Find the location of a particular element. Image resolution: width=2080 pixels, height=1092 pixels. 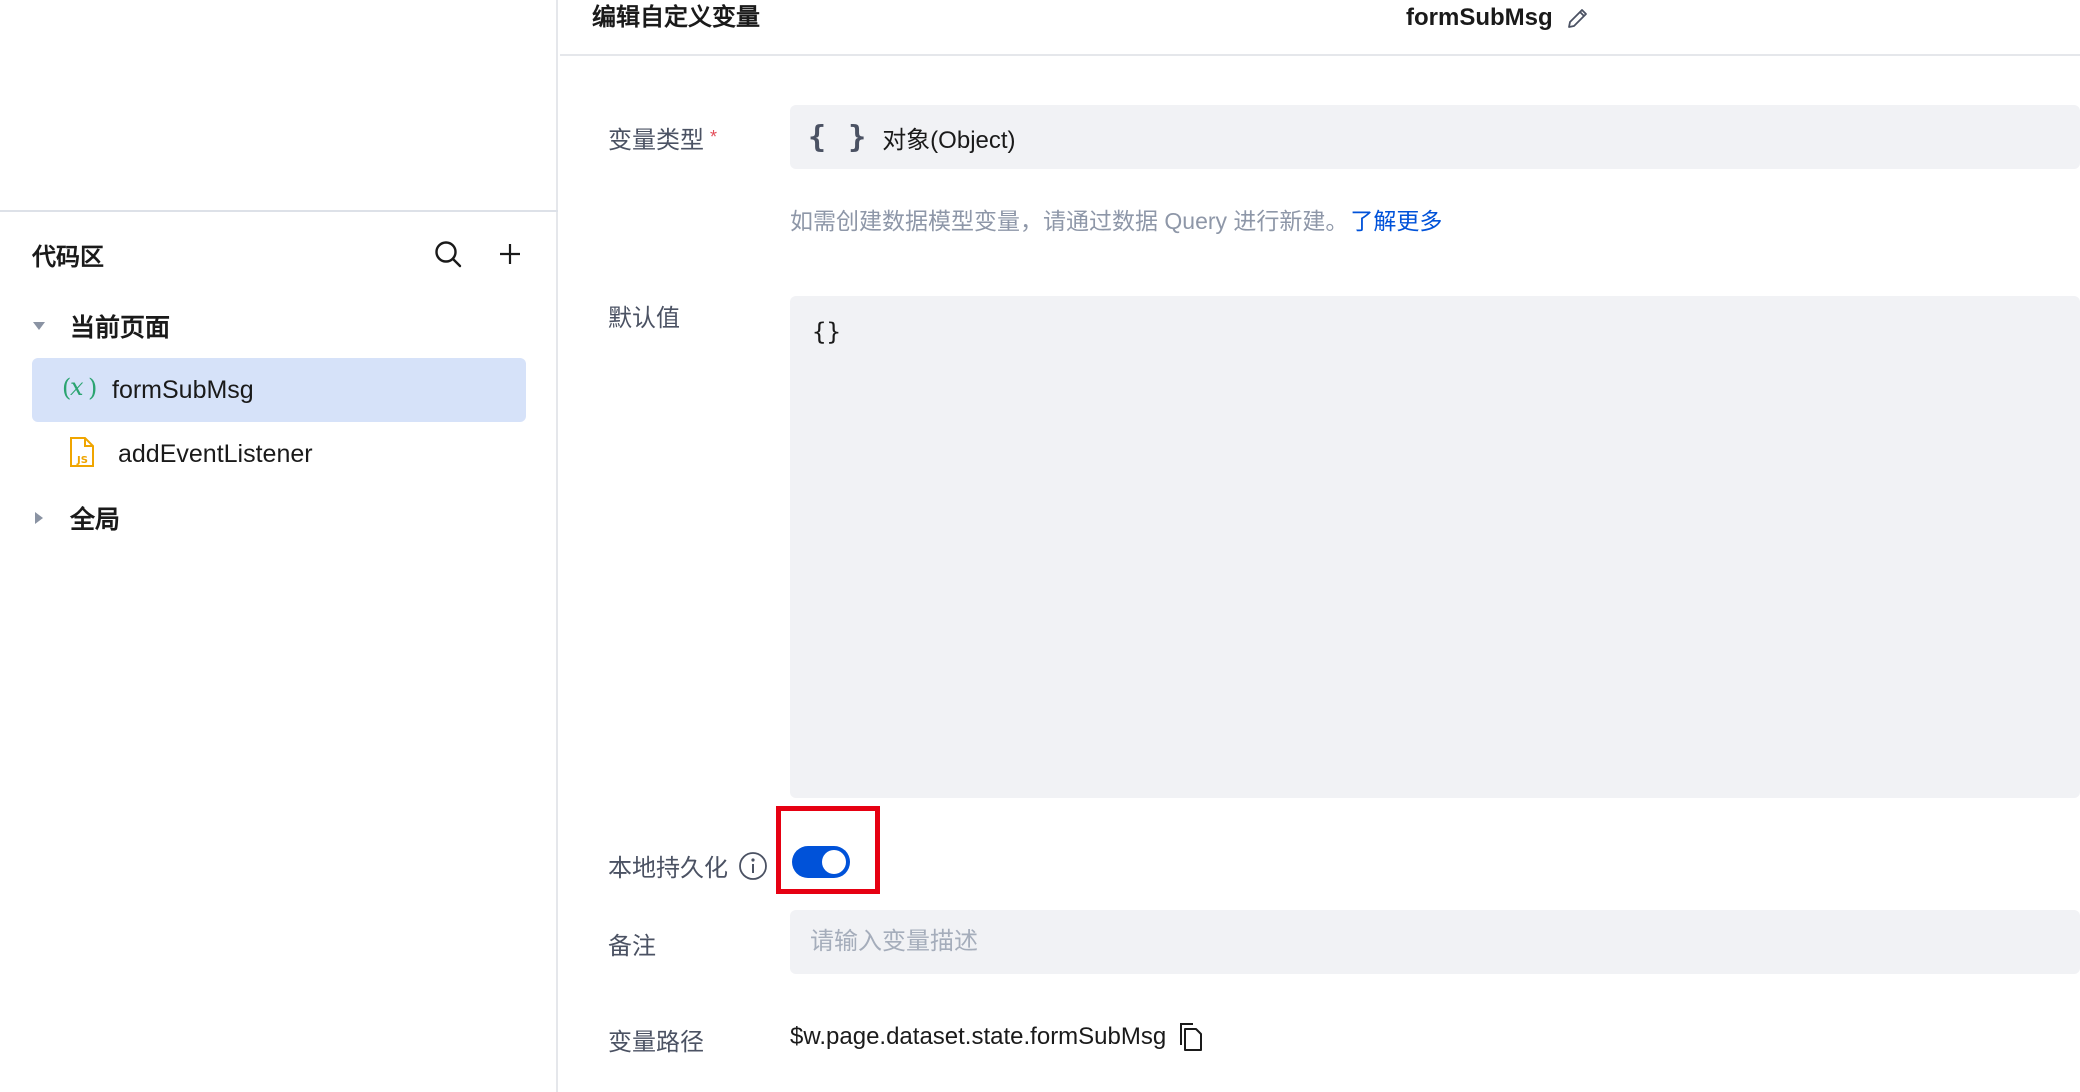

remark-field is located at coordinates (1435, 942).